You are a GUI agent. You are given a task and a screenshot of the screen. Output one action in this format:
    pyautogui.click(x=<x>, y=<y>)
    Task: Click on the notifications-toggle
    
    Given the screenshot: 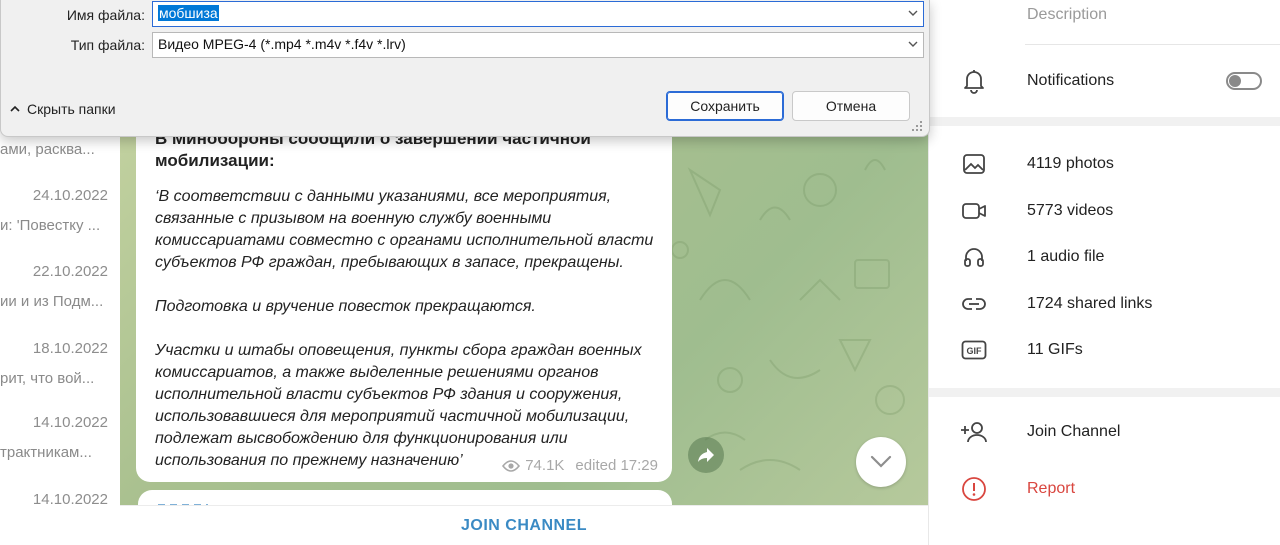 What is the action you would take?
    pyautogui.click(x=1244, y=81)
    